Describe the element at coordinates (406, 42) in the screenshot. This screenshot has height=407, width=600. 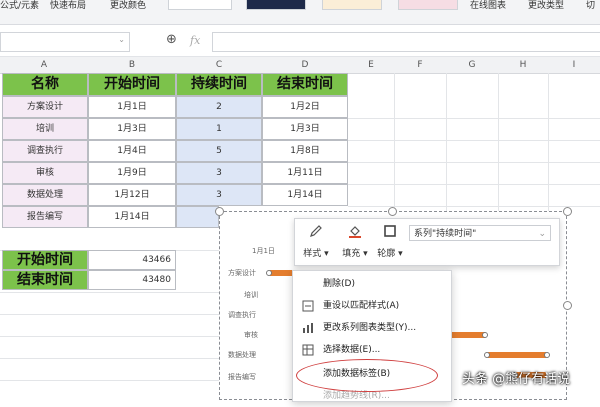
I see `formula-input` at that location.